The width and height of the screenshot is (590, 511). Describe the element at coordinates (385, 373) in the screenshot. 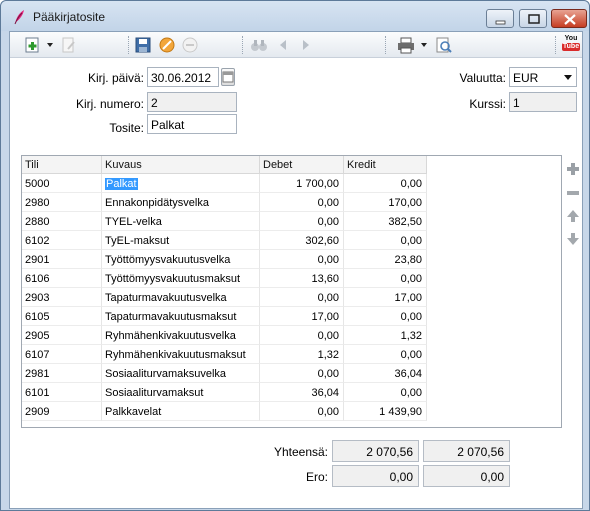

I see `cell-credit: 36,04` at that location.